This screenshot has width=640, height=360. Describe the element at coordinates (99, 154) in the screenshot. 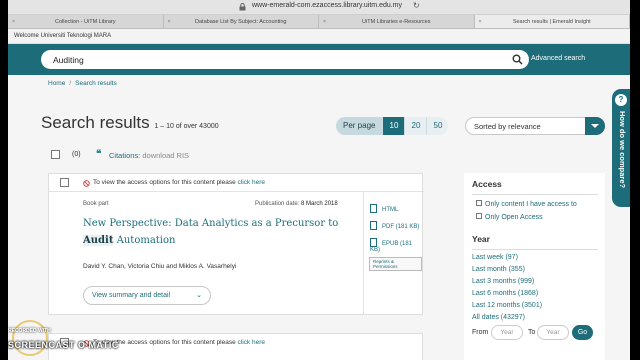

I see `quote-icon: ❝` at that location.